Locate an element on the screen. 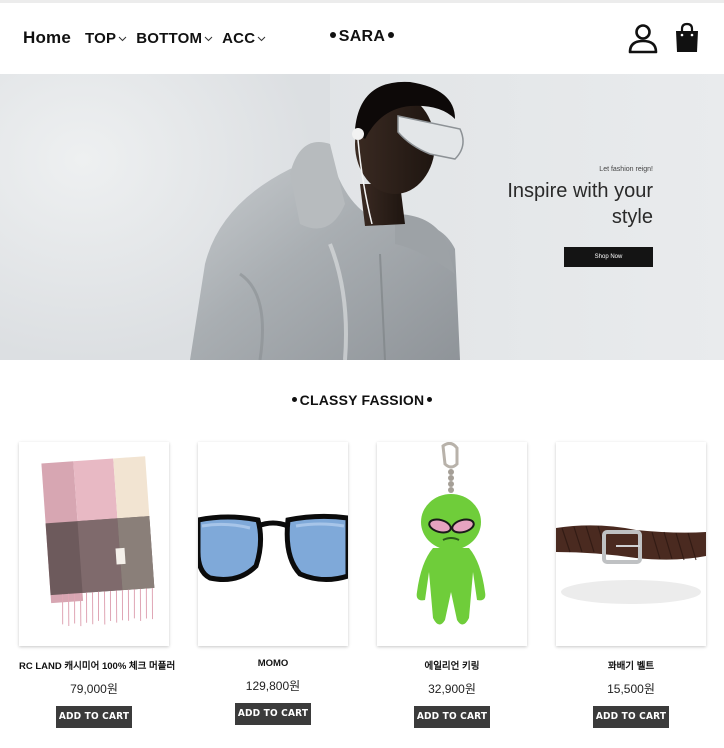 This screenshot has width=724, height=748. section-title-text: CLASSY FASSION is located at coordinates (362, 400).